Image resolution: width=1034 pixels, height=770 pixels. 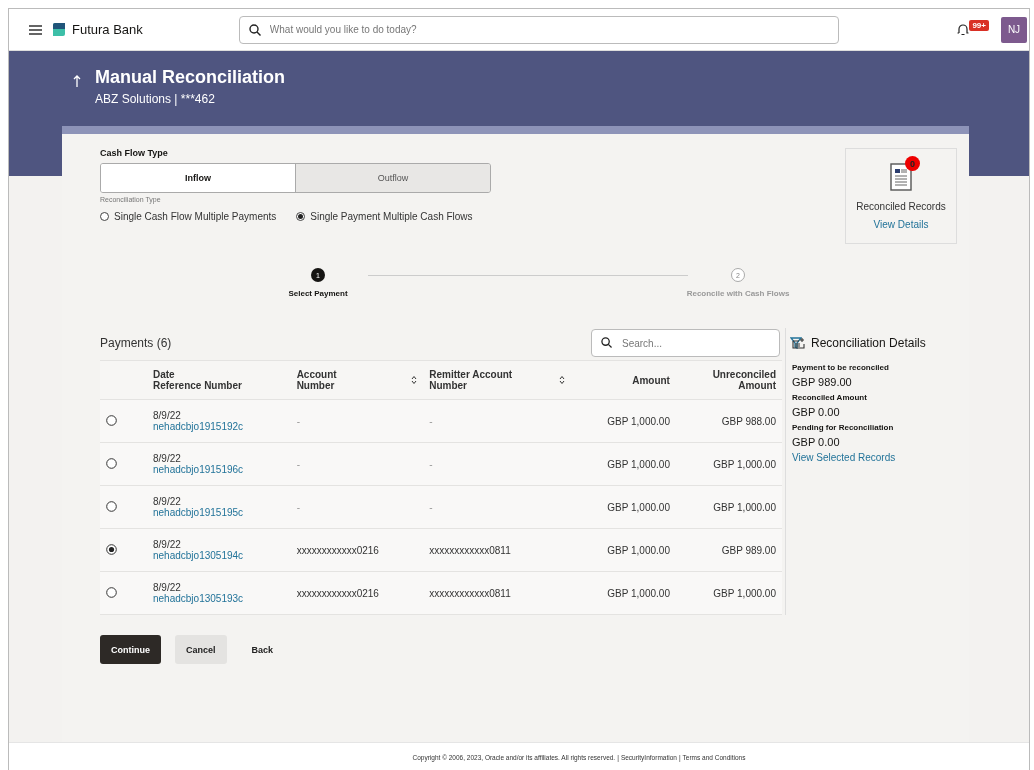 I want to click on toggle-option: Outflow, so click(x=392, y=178).